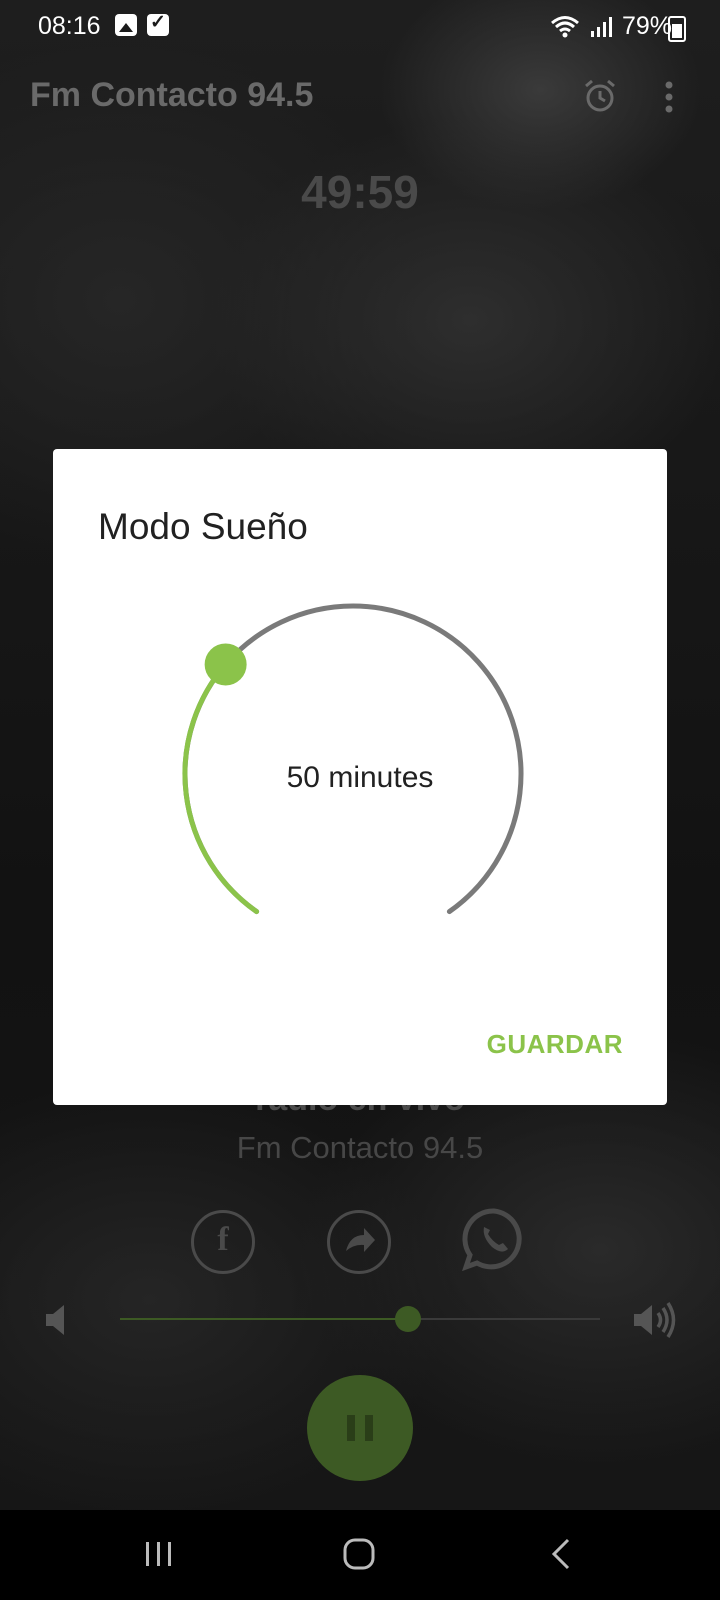  I want to click on home-icon, so click(360, 1554).